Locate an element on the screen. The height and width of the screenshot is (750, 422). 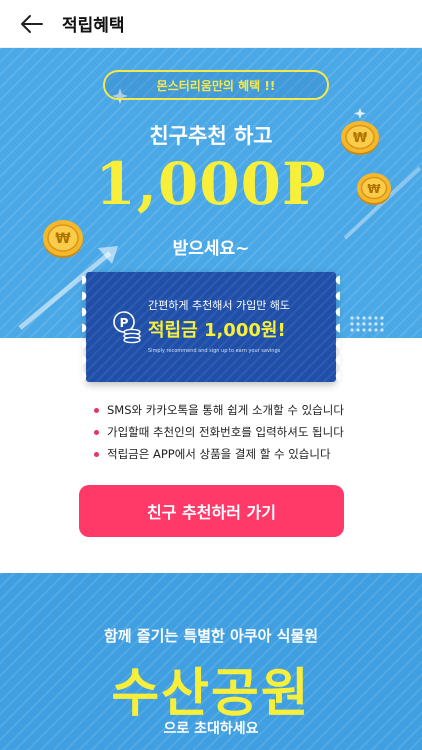
list-item: 적립금은 APP에서 상품을 결제 할 수 있습니다 is located at coordinates (254, 454).